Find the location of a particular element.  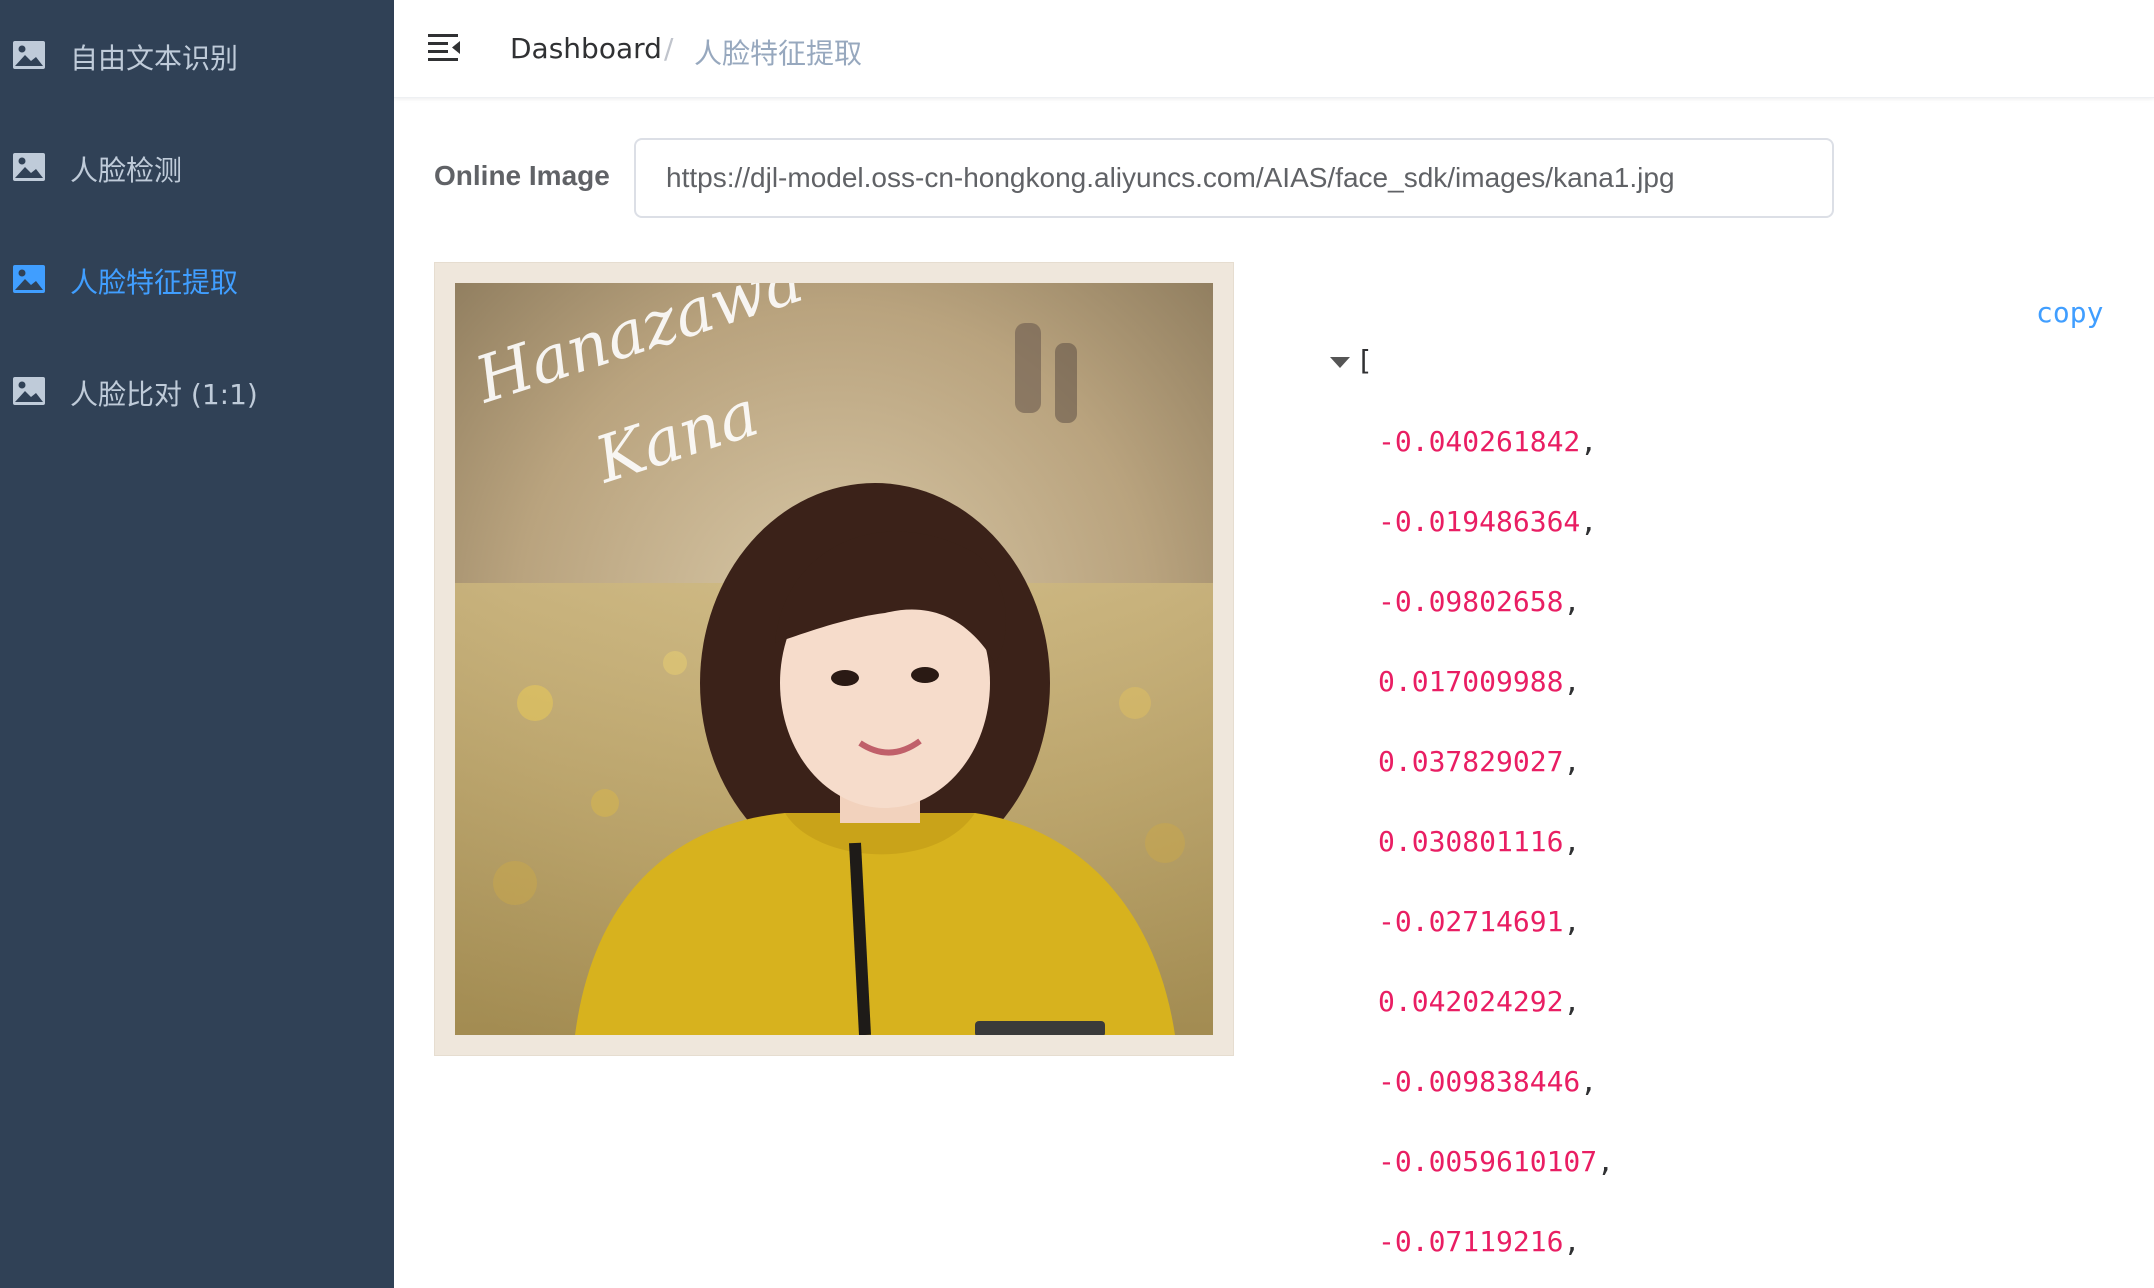

collapse-caret-icon is located at coordinates (1340, 362).